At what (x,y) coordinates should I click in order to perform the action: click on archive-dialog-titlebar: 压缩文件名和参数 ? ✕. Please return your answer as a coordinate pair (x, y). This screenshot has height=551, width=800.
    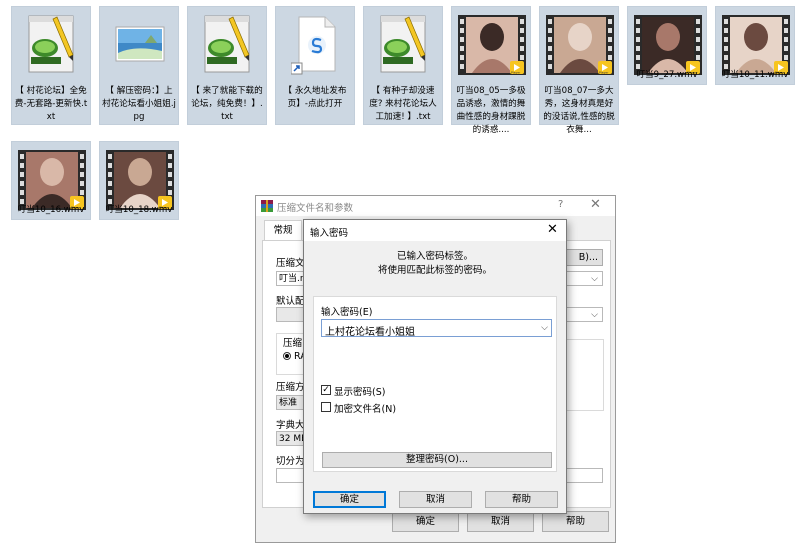
    Looking at the image, I should click on (435, 206).